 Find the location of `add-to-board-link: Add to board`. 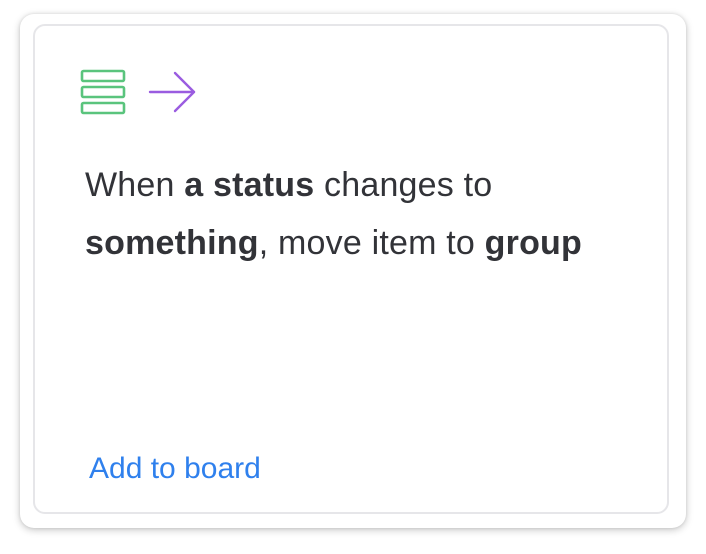

add-to-board-link: Add to board is located at coordinates (175, 469).